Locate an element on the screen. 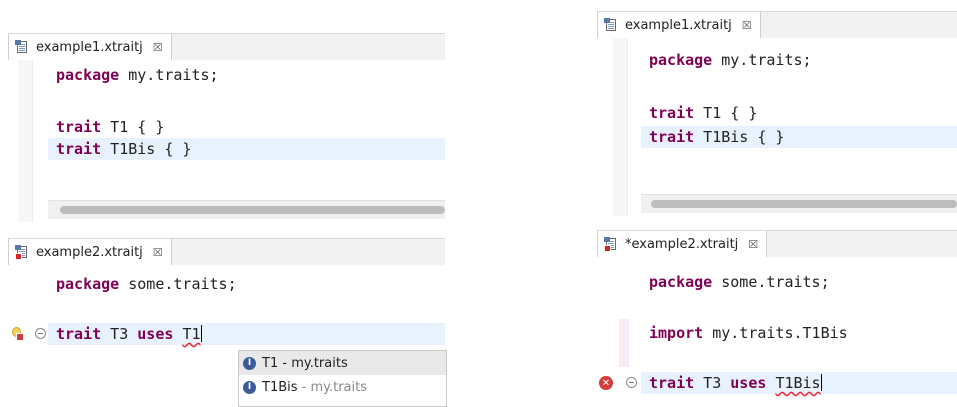 This screenshot has height=407, width=957. tab-example2: *example2.xtraitj ☒ is located at coordinates (682, 244).